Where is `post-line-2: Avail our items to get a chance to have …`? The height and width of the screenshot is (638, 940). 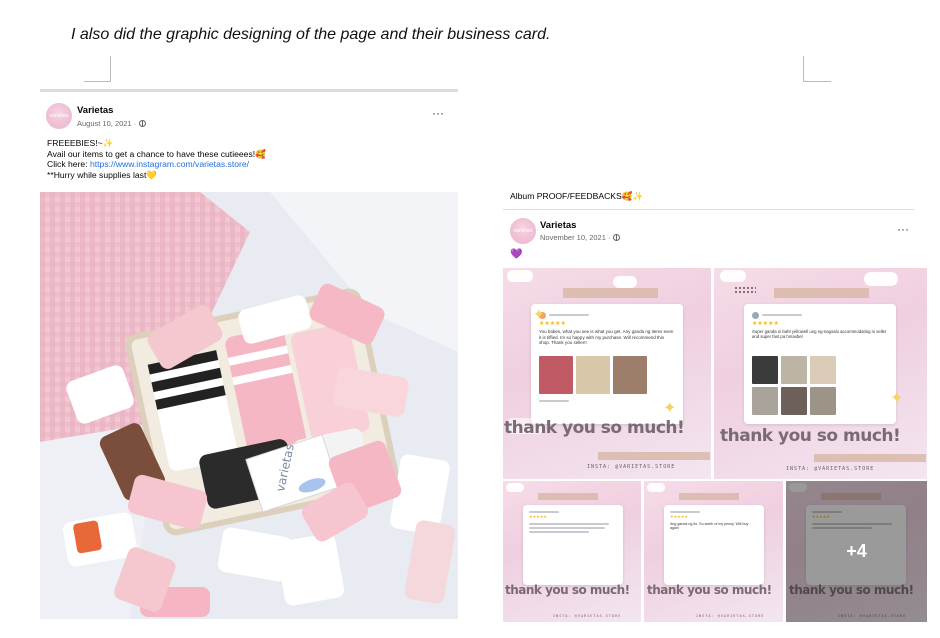
post-line-2: Avail our items to get a chance to have … is located at coordinates (151, 153).